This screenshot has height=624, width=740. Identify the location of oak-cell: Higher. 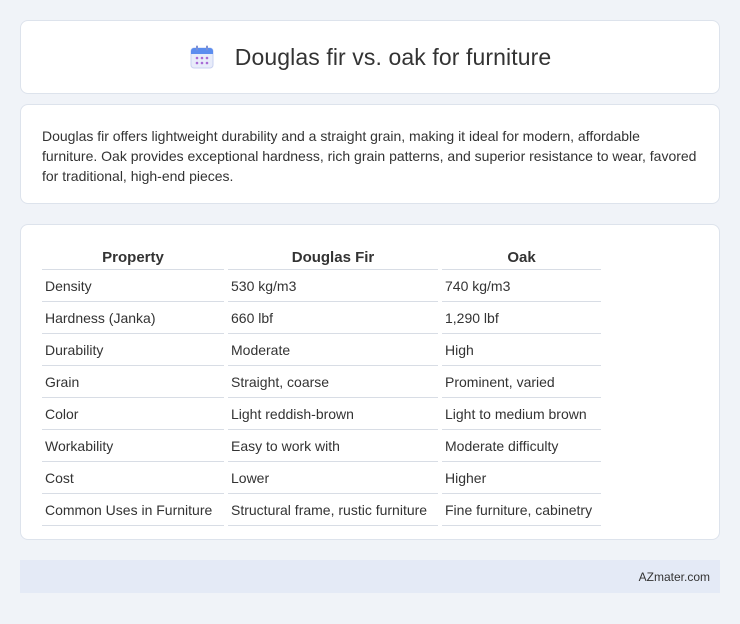
(521, 478).